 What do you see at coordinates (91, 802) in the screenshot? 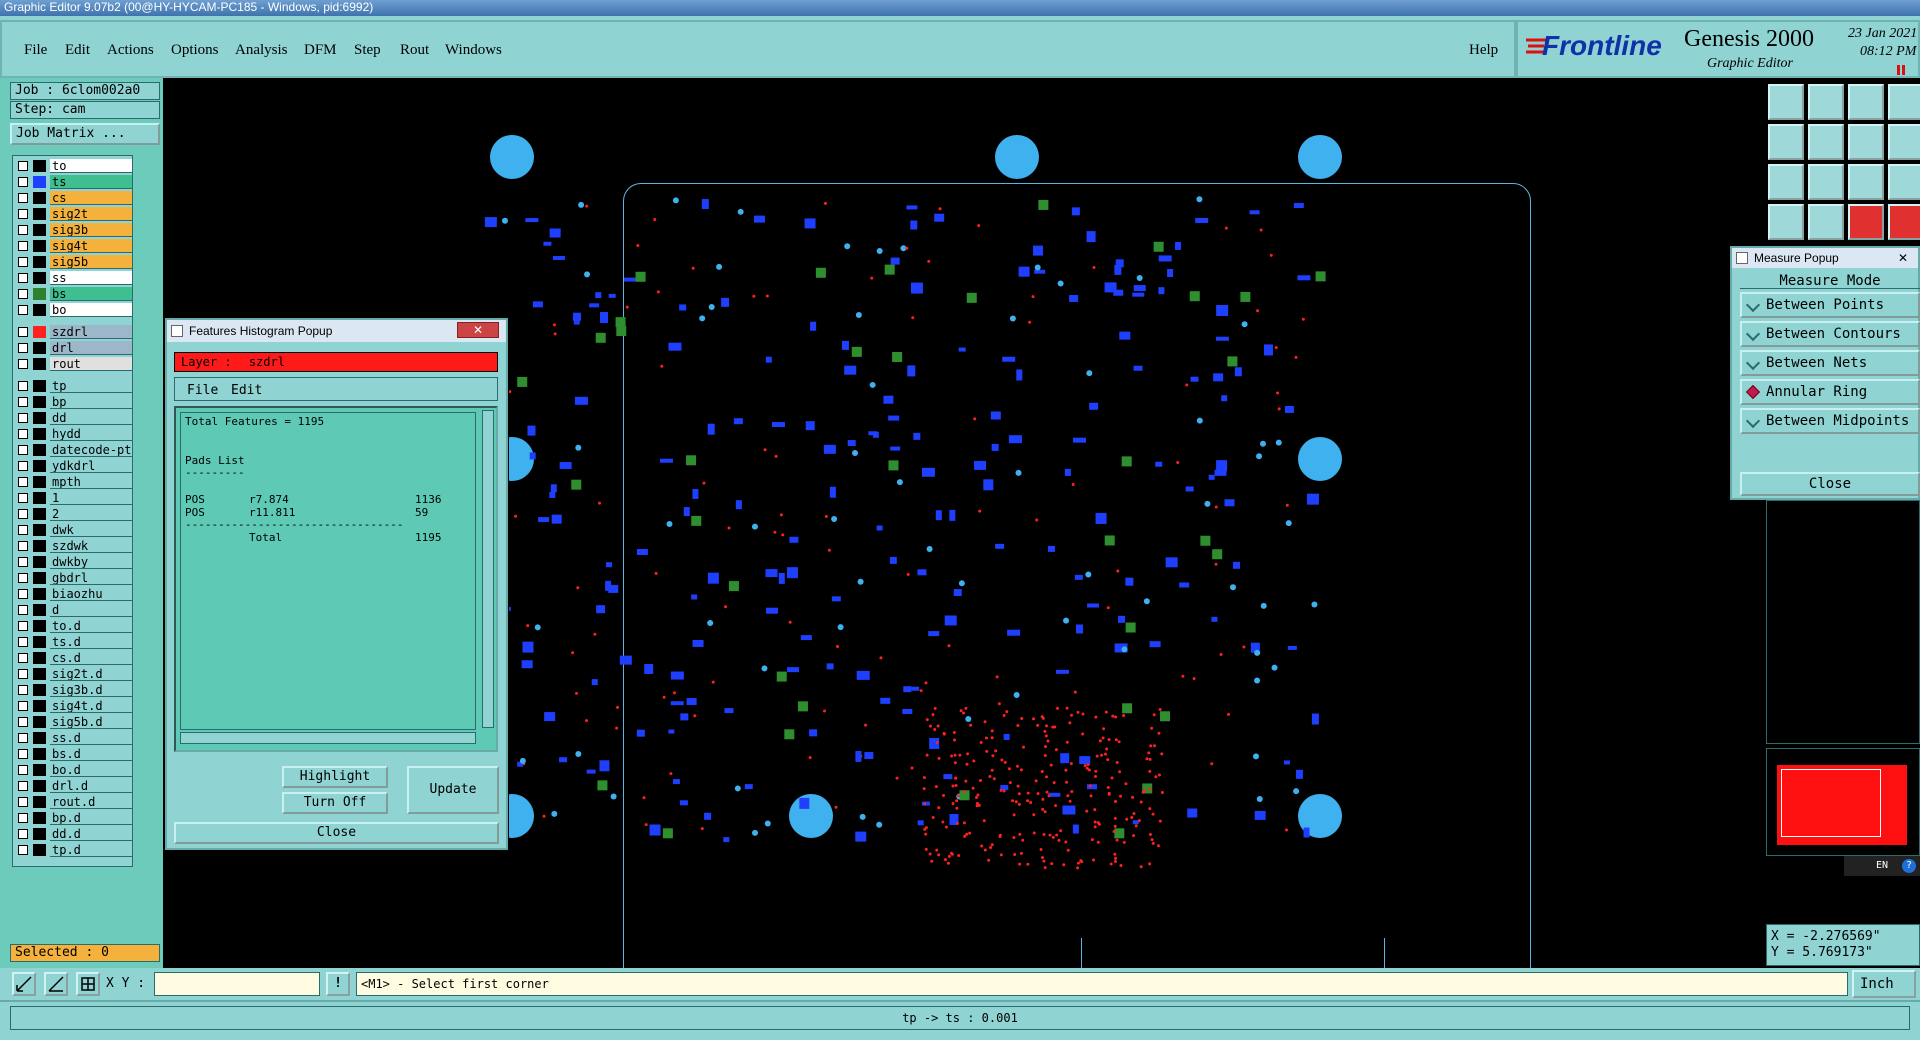
I see `layer-name: rout.d` at bounding box center [91, 802].